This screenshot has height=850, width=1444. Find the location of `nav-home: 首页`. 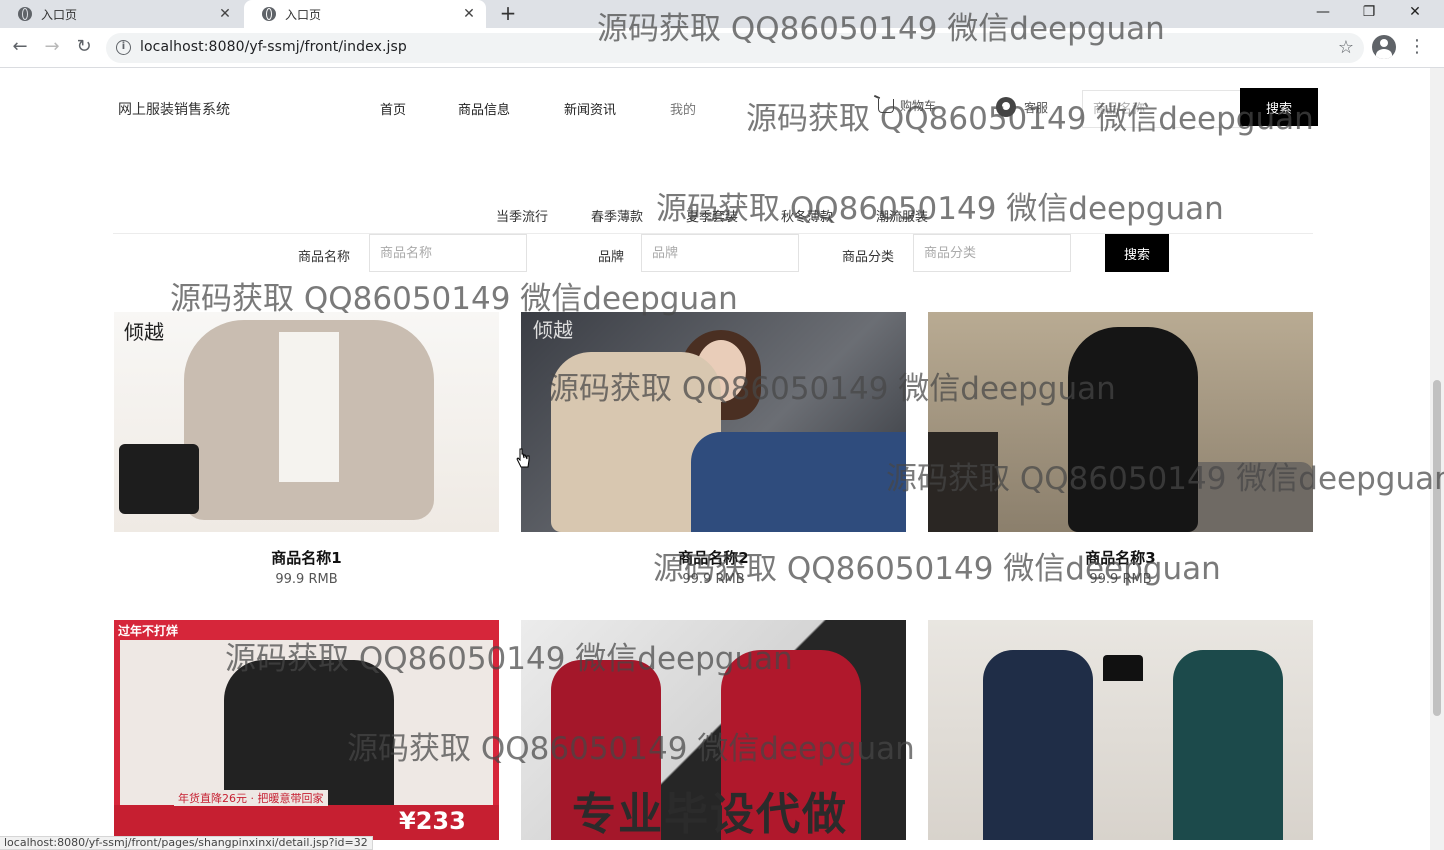

nav-home: 首页 is located at coordinates (393, 108).